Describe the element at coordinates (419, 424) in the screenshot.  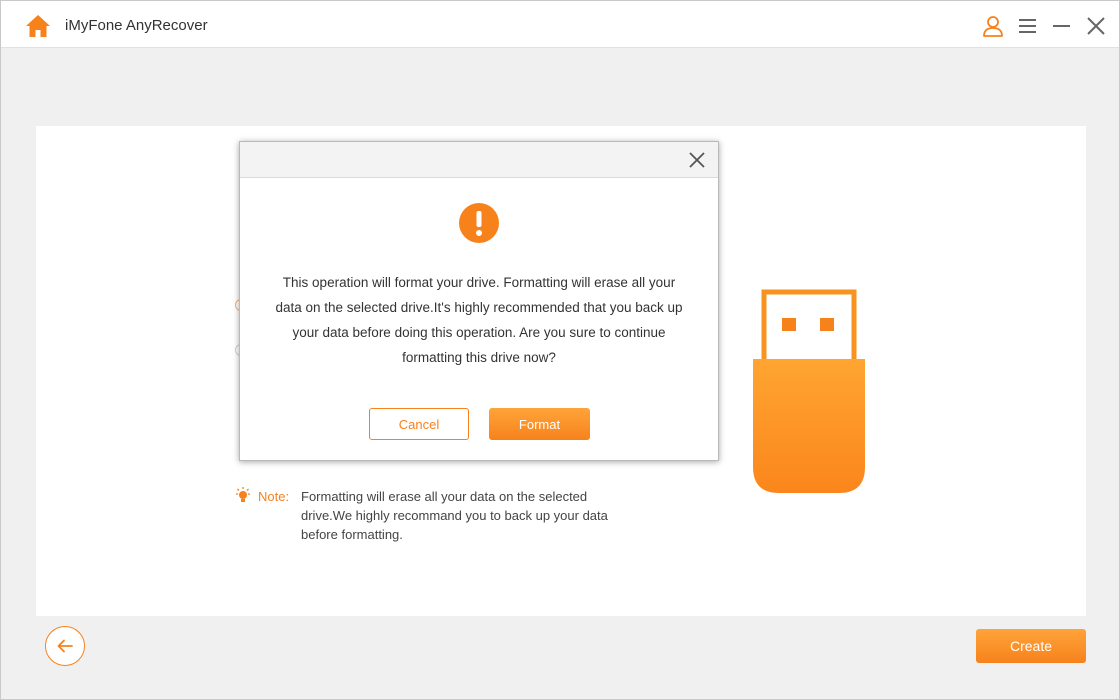
I see `cancel-button: Cancel` at that location.